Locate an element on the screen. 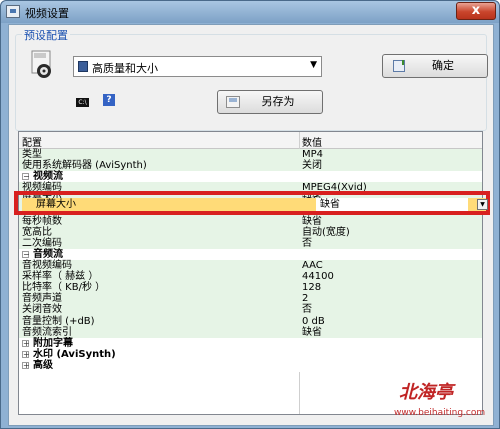 The width and height of the screenshot is (500, 429). save-as-button: 另存为 is located at coordinates (270, 102).